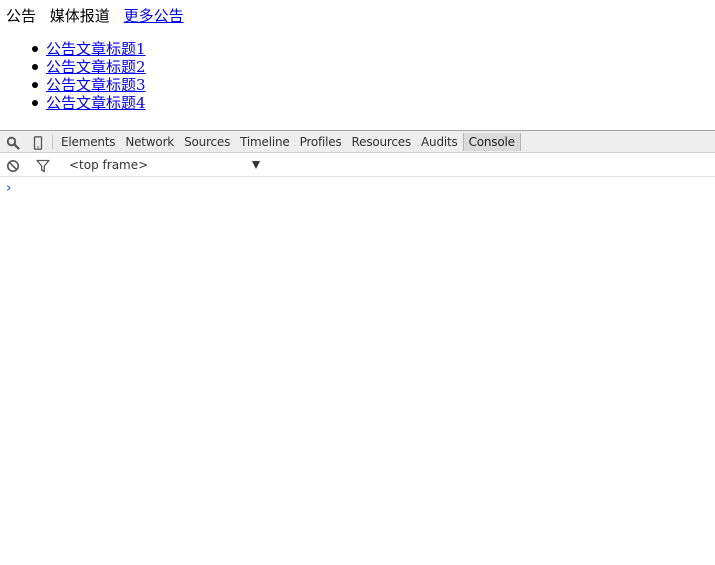  I want to click on list-item: 公告文章标题2, so click(89, 67).